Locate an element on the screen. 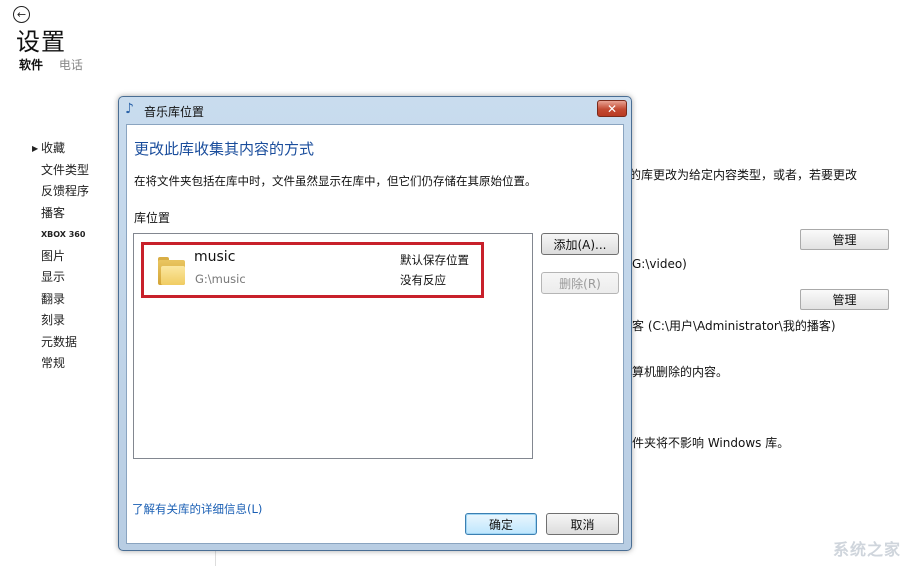 The height and width of the screenshot is (566, 909). library-locations-label: 库位置 is located at coordinates (152, 218).